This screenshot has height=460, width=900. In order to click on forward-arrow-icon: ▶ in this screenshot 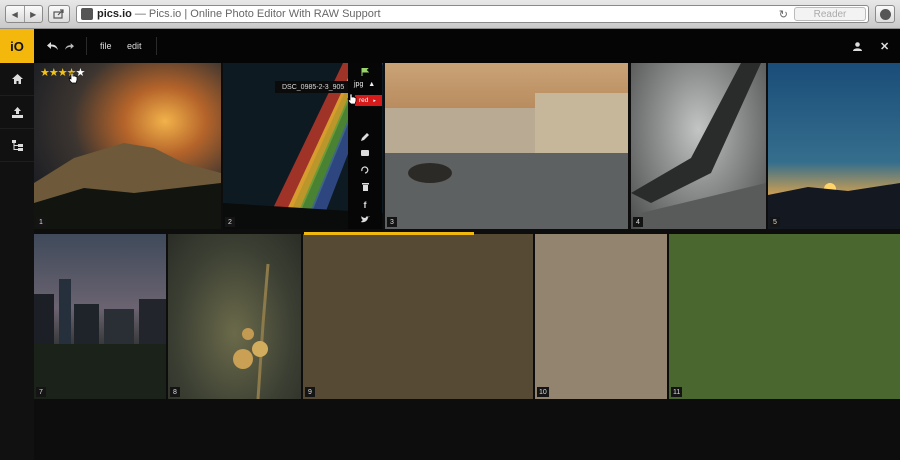, I will do `click(34, 14)`.